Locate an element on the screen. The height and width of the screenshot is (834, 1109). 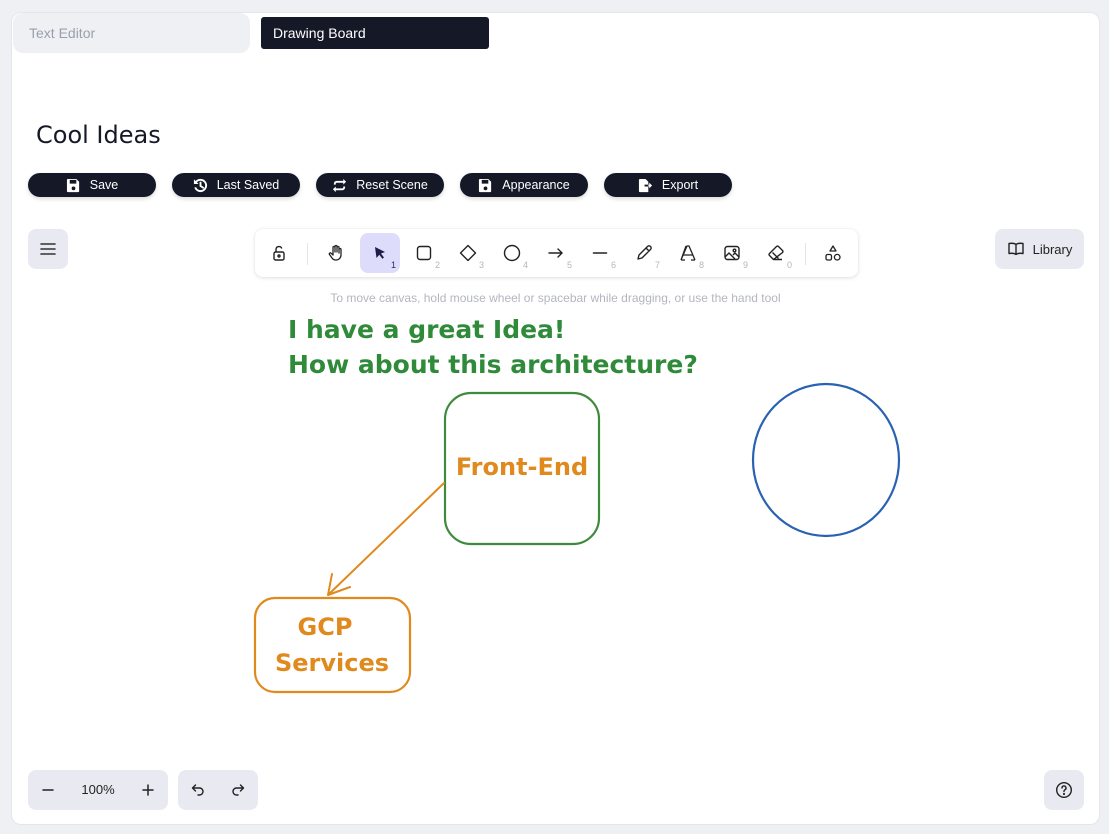
zoom-controls: 100% is located at coordinates (98, 790).